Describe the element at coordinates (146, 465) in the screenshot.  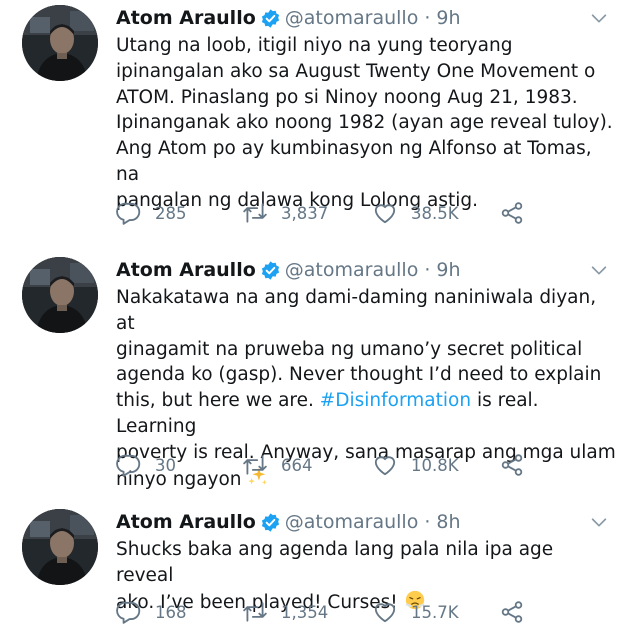
I see `reply-button: 30` at that location.